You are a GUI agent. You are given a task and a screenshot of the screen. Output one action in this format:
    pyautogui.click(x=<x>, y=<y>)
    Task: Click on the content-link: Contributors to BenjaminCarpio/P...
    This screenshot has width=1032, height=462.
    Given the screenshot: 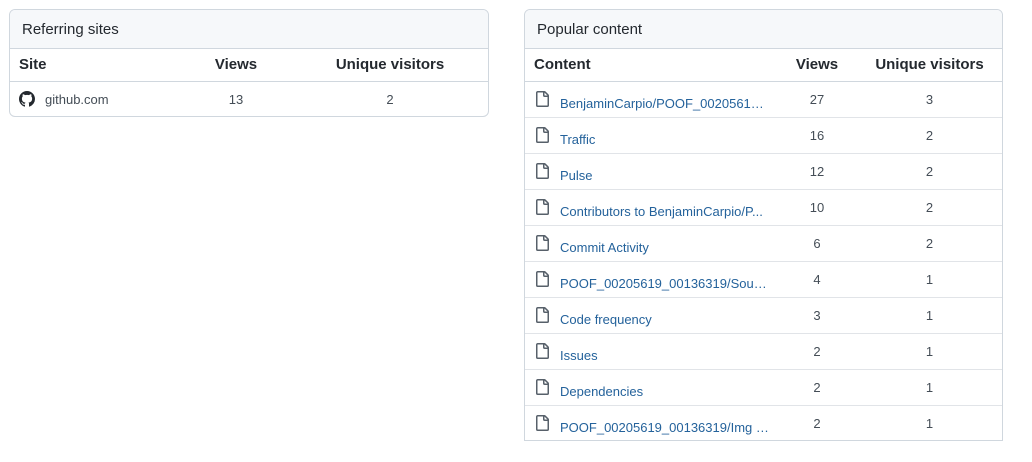 What is the action you would take?
    pyautogui.click(x=661, y=211)
    